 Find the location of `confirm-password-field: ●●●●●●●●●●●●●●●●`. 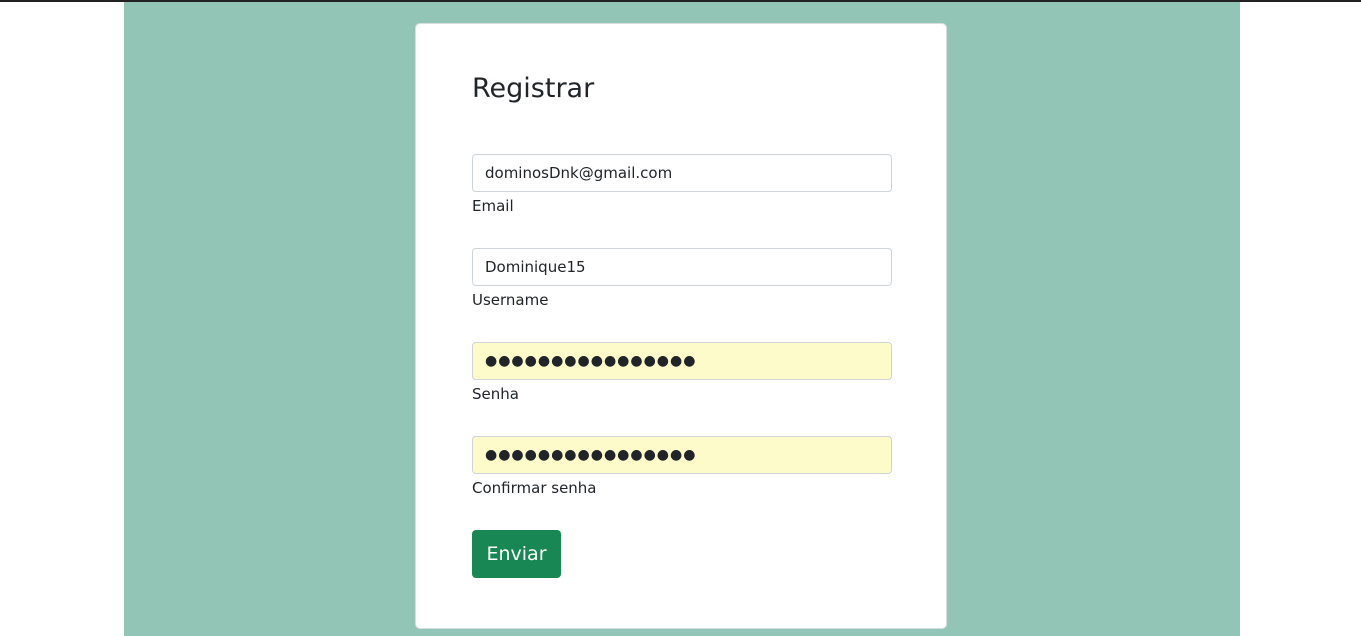

confirm-password-field: ●●●●●●●●●●●●●●●● is located at coordinates (682, 455).